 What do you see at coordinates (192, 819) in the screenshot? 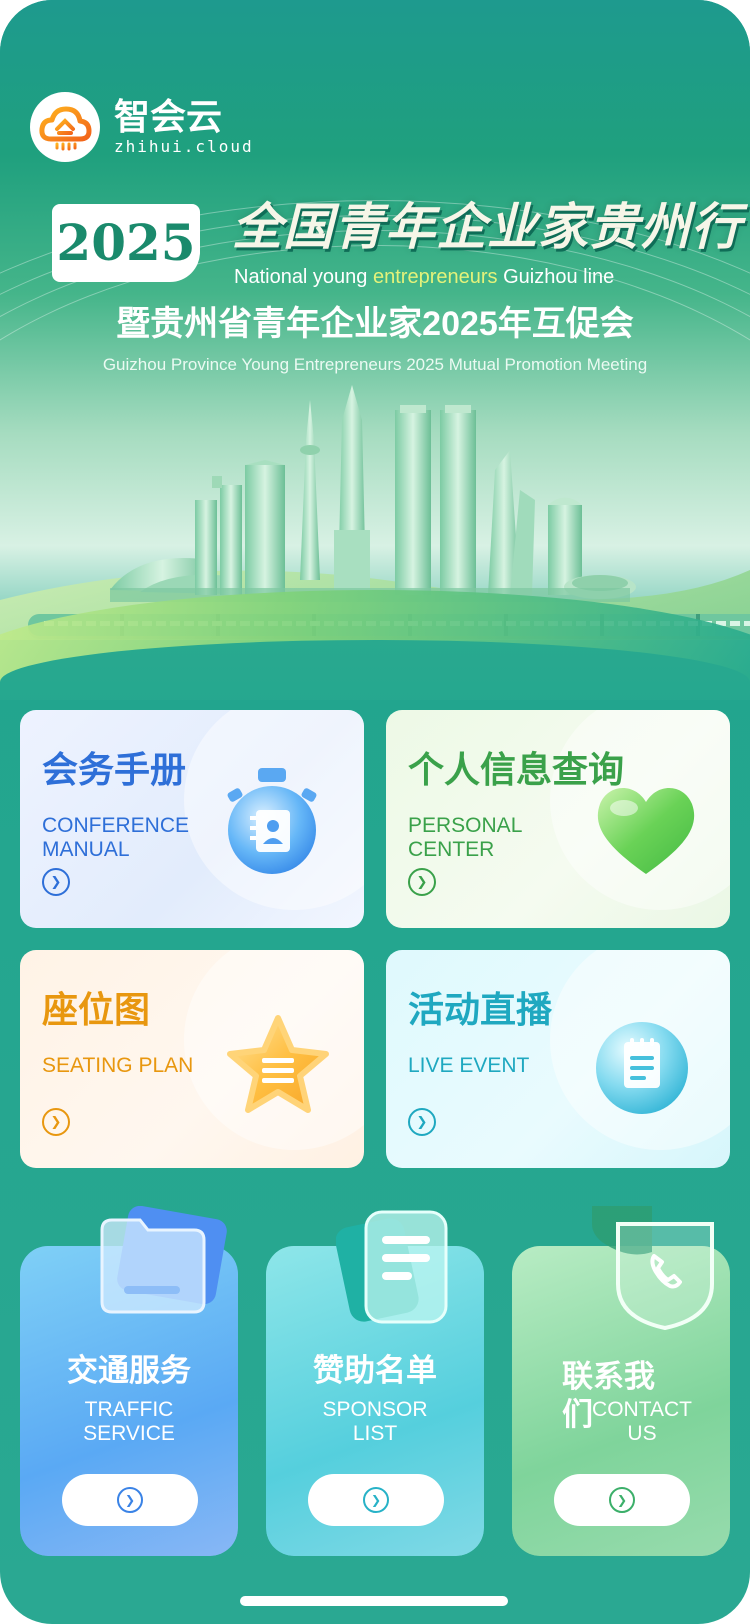
I see `conference-manual-card: 会务手册 CONFERENCE MANUAL ❯` at bounding box center [192, 819].